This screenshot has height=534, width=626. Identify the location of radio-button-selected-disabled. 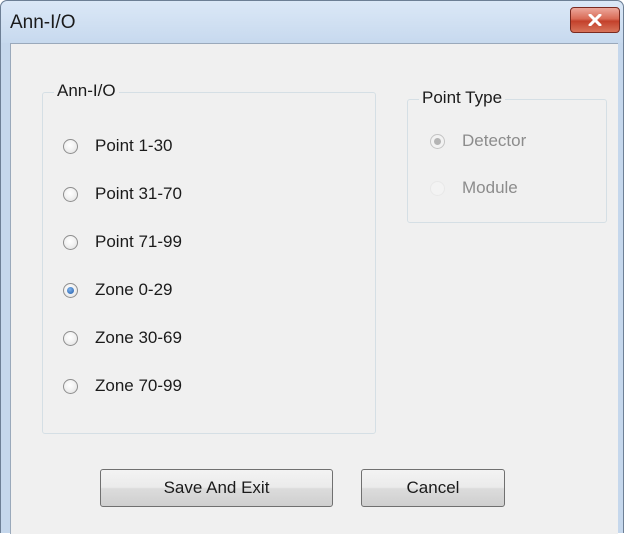
(437, 141).